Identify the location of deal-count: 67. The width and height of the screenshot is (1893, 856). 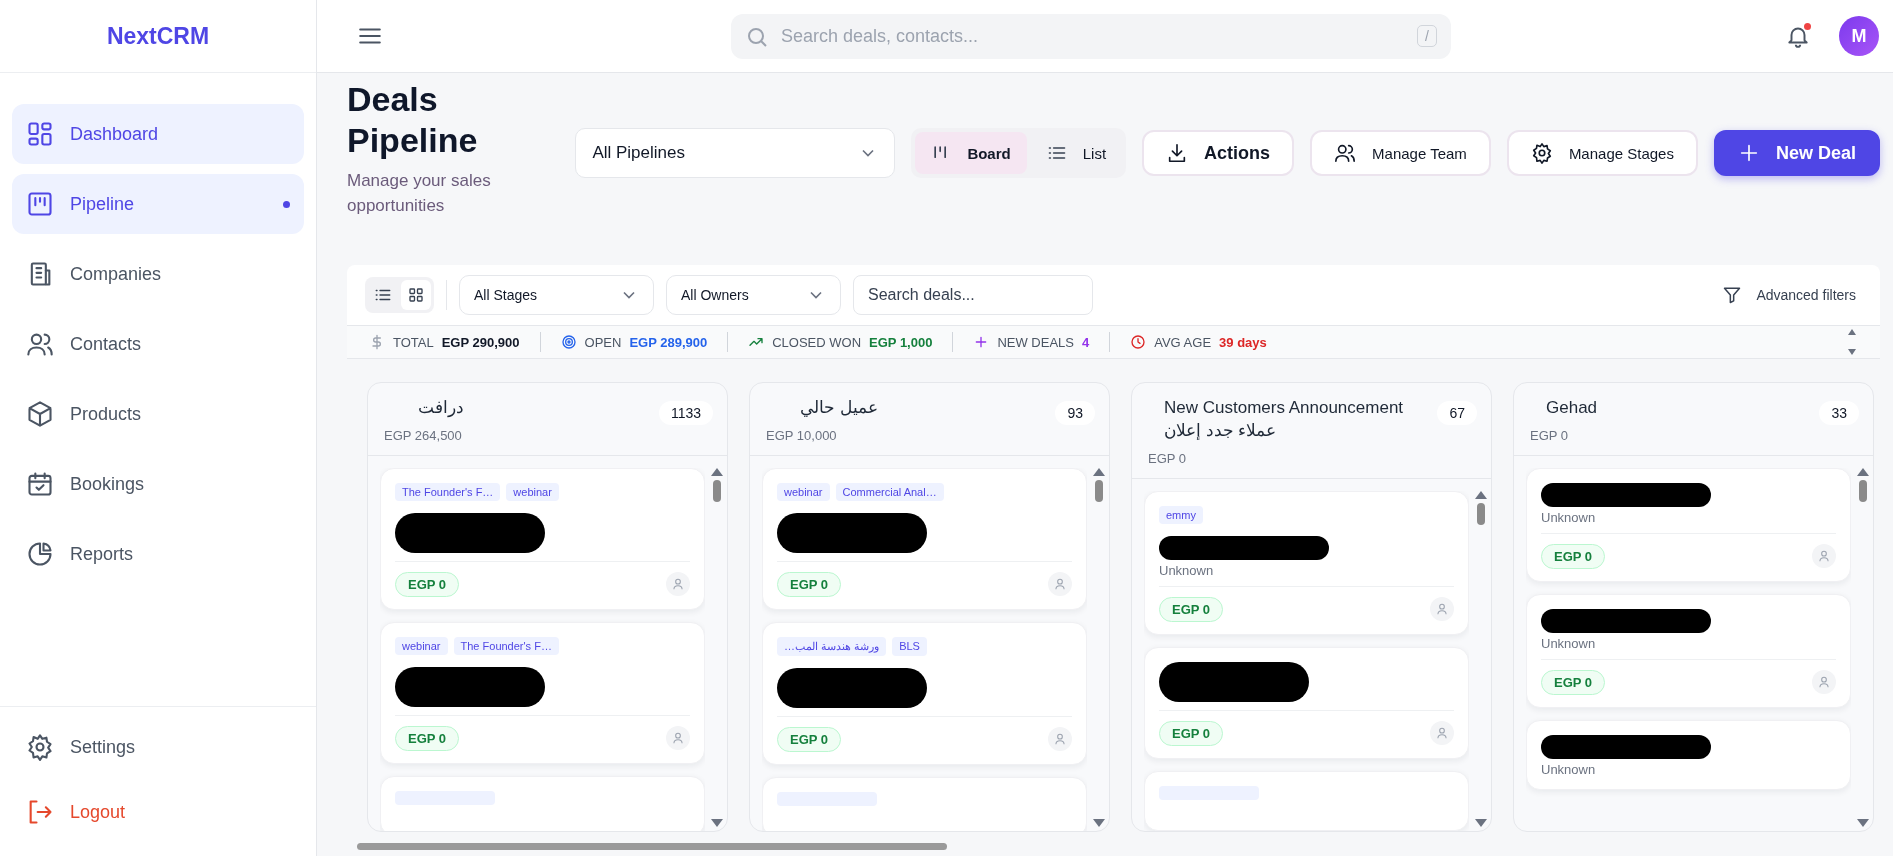
(1457, 413).